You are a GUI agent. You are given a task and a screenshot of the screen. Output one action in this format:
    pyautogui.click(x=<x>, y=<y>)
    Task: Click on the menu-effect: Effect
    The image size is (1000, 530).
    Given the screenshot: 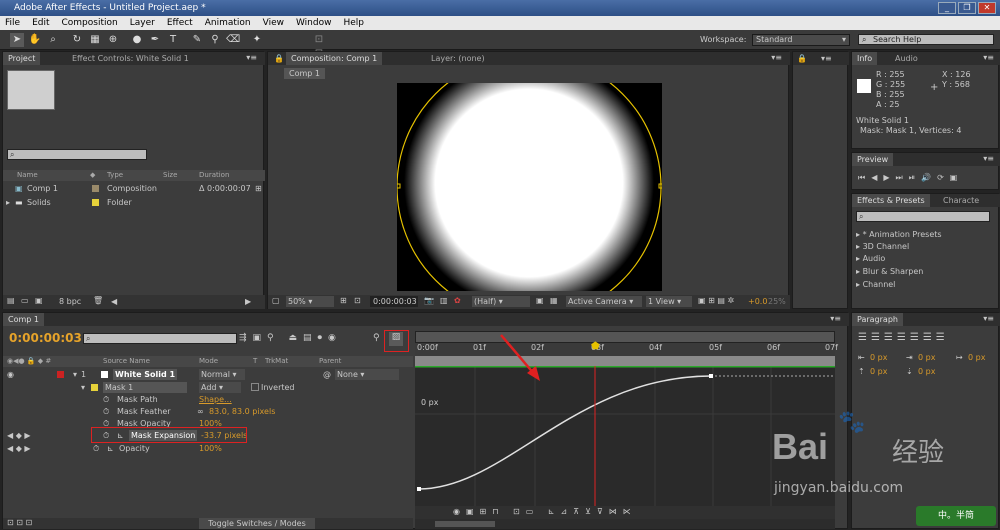 What is the action you would take?
    pyautogui.click(x=180, y=23)
    